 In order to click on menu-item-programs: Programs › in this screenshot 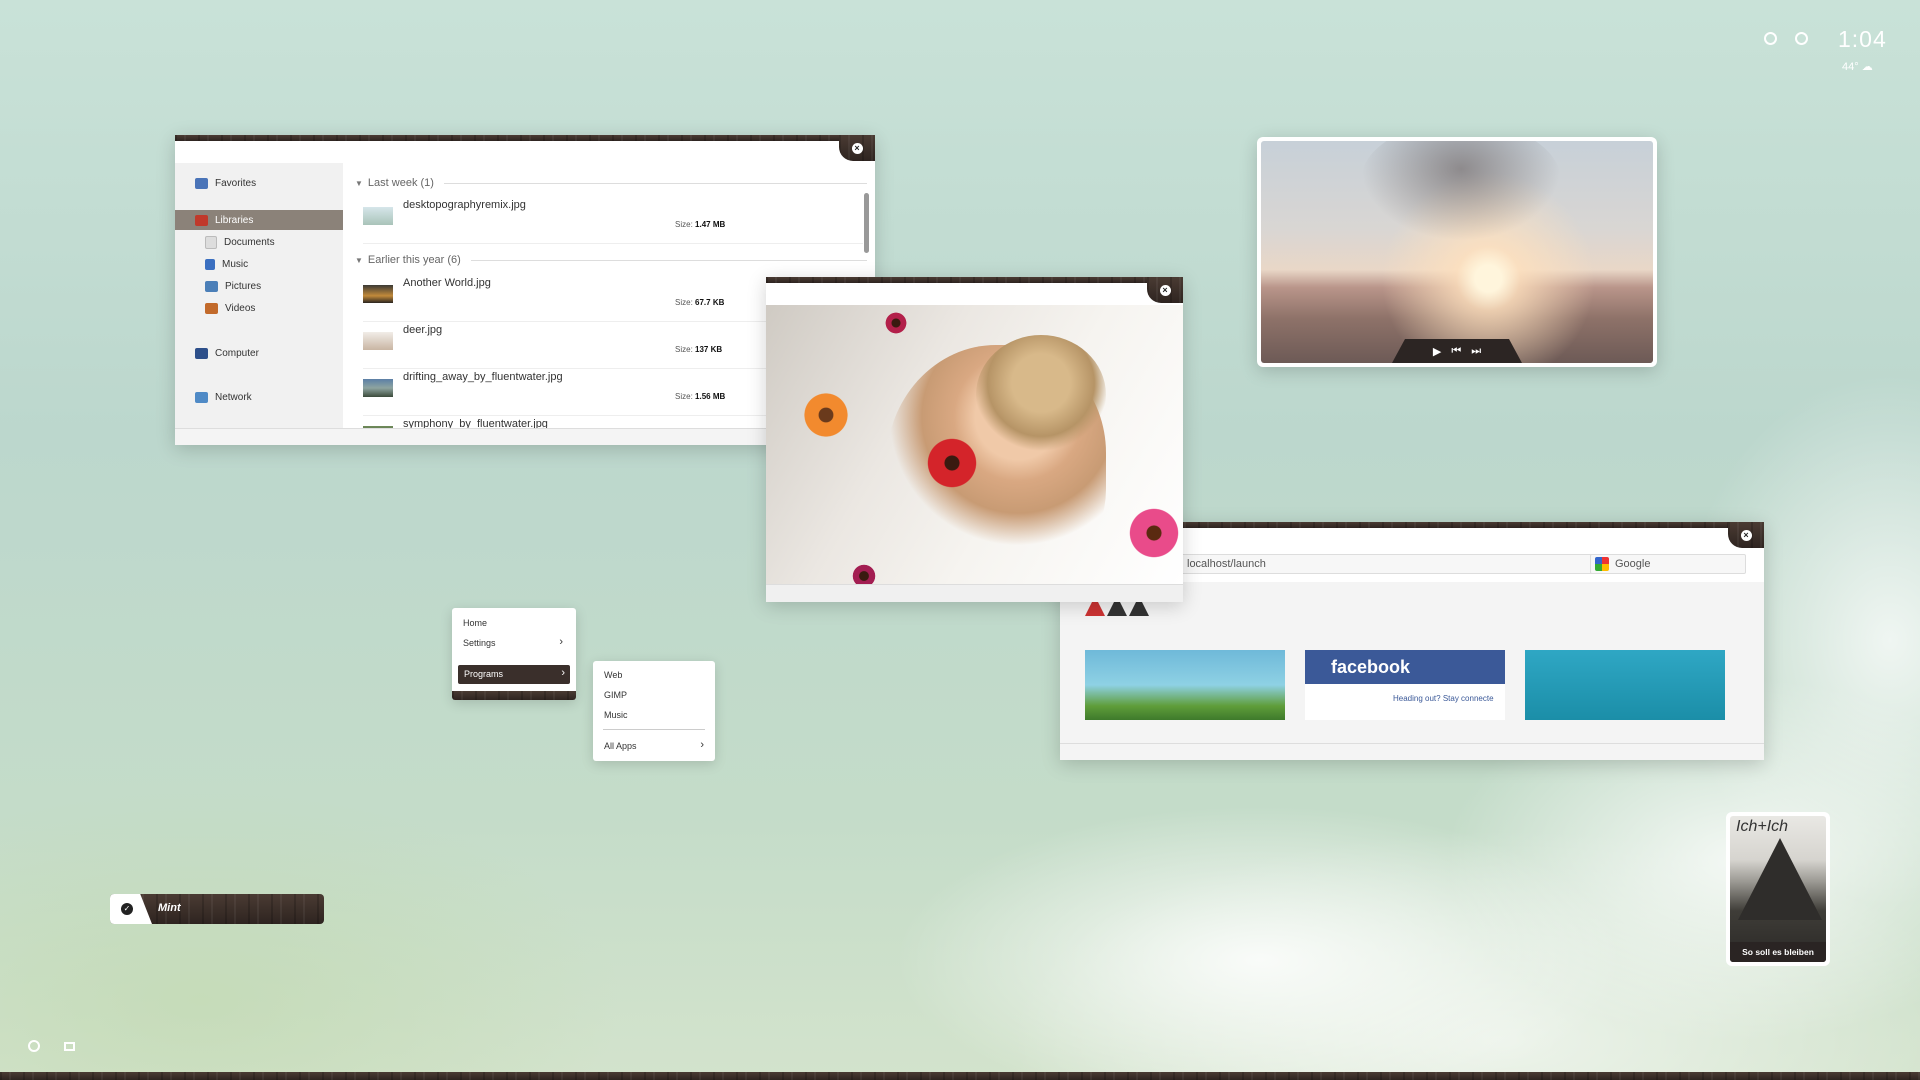, I will do `click(514, 674)`.